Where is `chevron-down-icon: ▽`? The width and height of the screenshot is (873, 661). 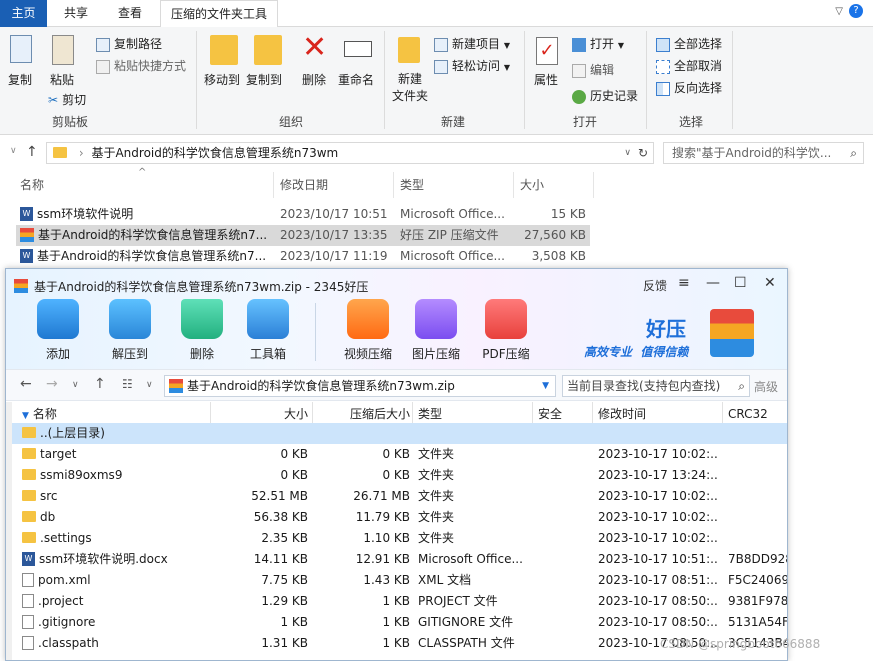
chevron-down-icon: ▽ is located at coordinates (839, 11).